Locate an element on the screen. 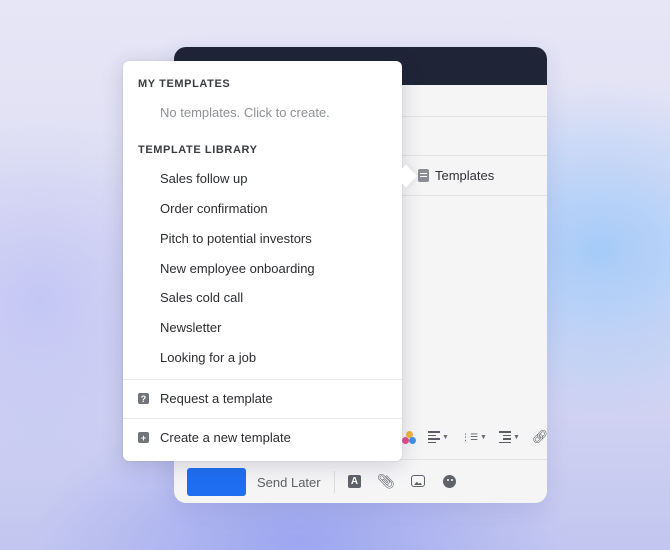 The width and height of the screenshot is (670, 550). image-icon is located at coordinates (418, 481).